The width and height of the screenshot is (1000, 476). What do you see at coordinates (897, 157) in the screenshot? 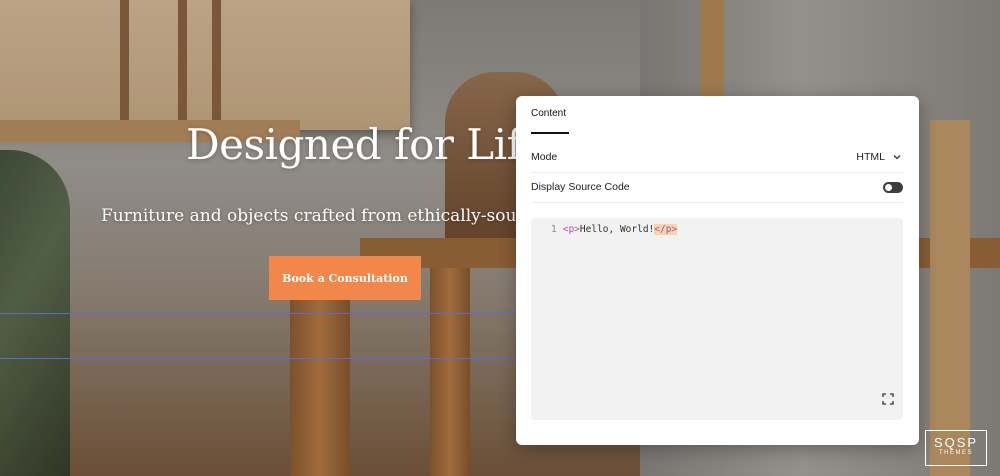
I see `chevron-down-icon` at bounding box center [897, 157].